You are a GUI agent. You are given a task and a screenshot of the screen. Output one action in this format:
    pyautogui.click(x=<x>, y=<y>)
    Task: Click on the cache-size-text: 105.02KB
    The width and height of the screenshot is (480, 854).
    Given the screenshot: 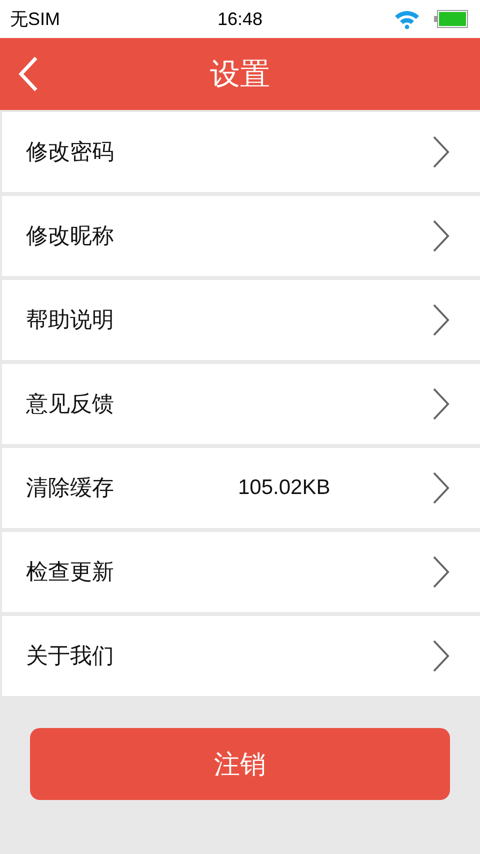 What is the action you would take?
    pyautogui.click(x=284, y=488)
    